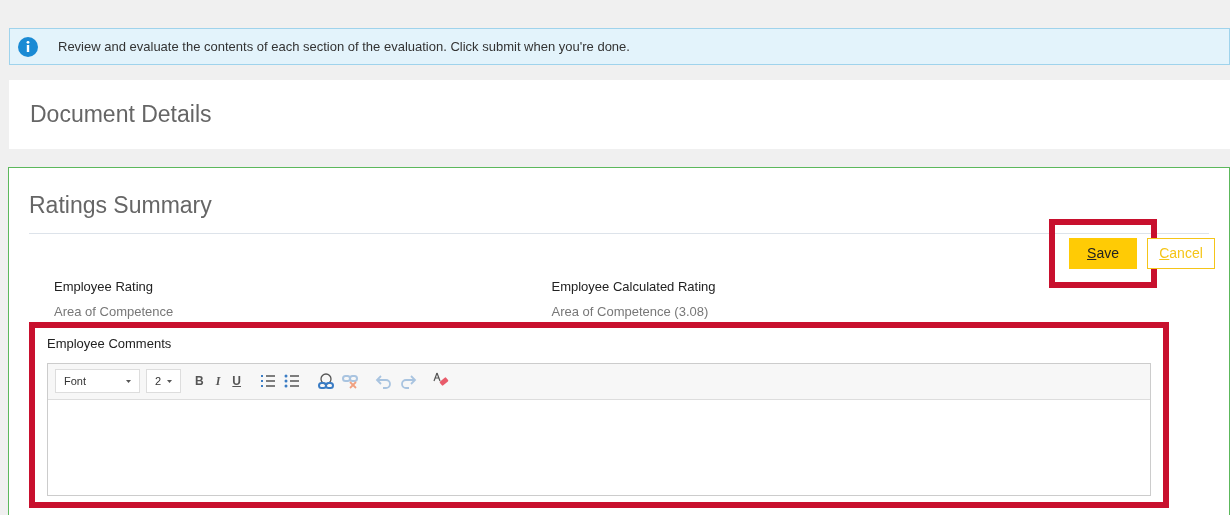 This screenshot has height=515, width=1230. What do you see at coordinates (326, 381) in the screenshot?
I see `link-icon` at bounding box center [326, 381].